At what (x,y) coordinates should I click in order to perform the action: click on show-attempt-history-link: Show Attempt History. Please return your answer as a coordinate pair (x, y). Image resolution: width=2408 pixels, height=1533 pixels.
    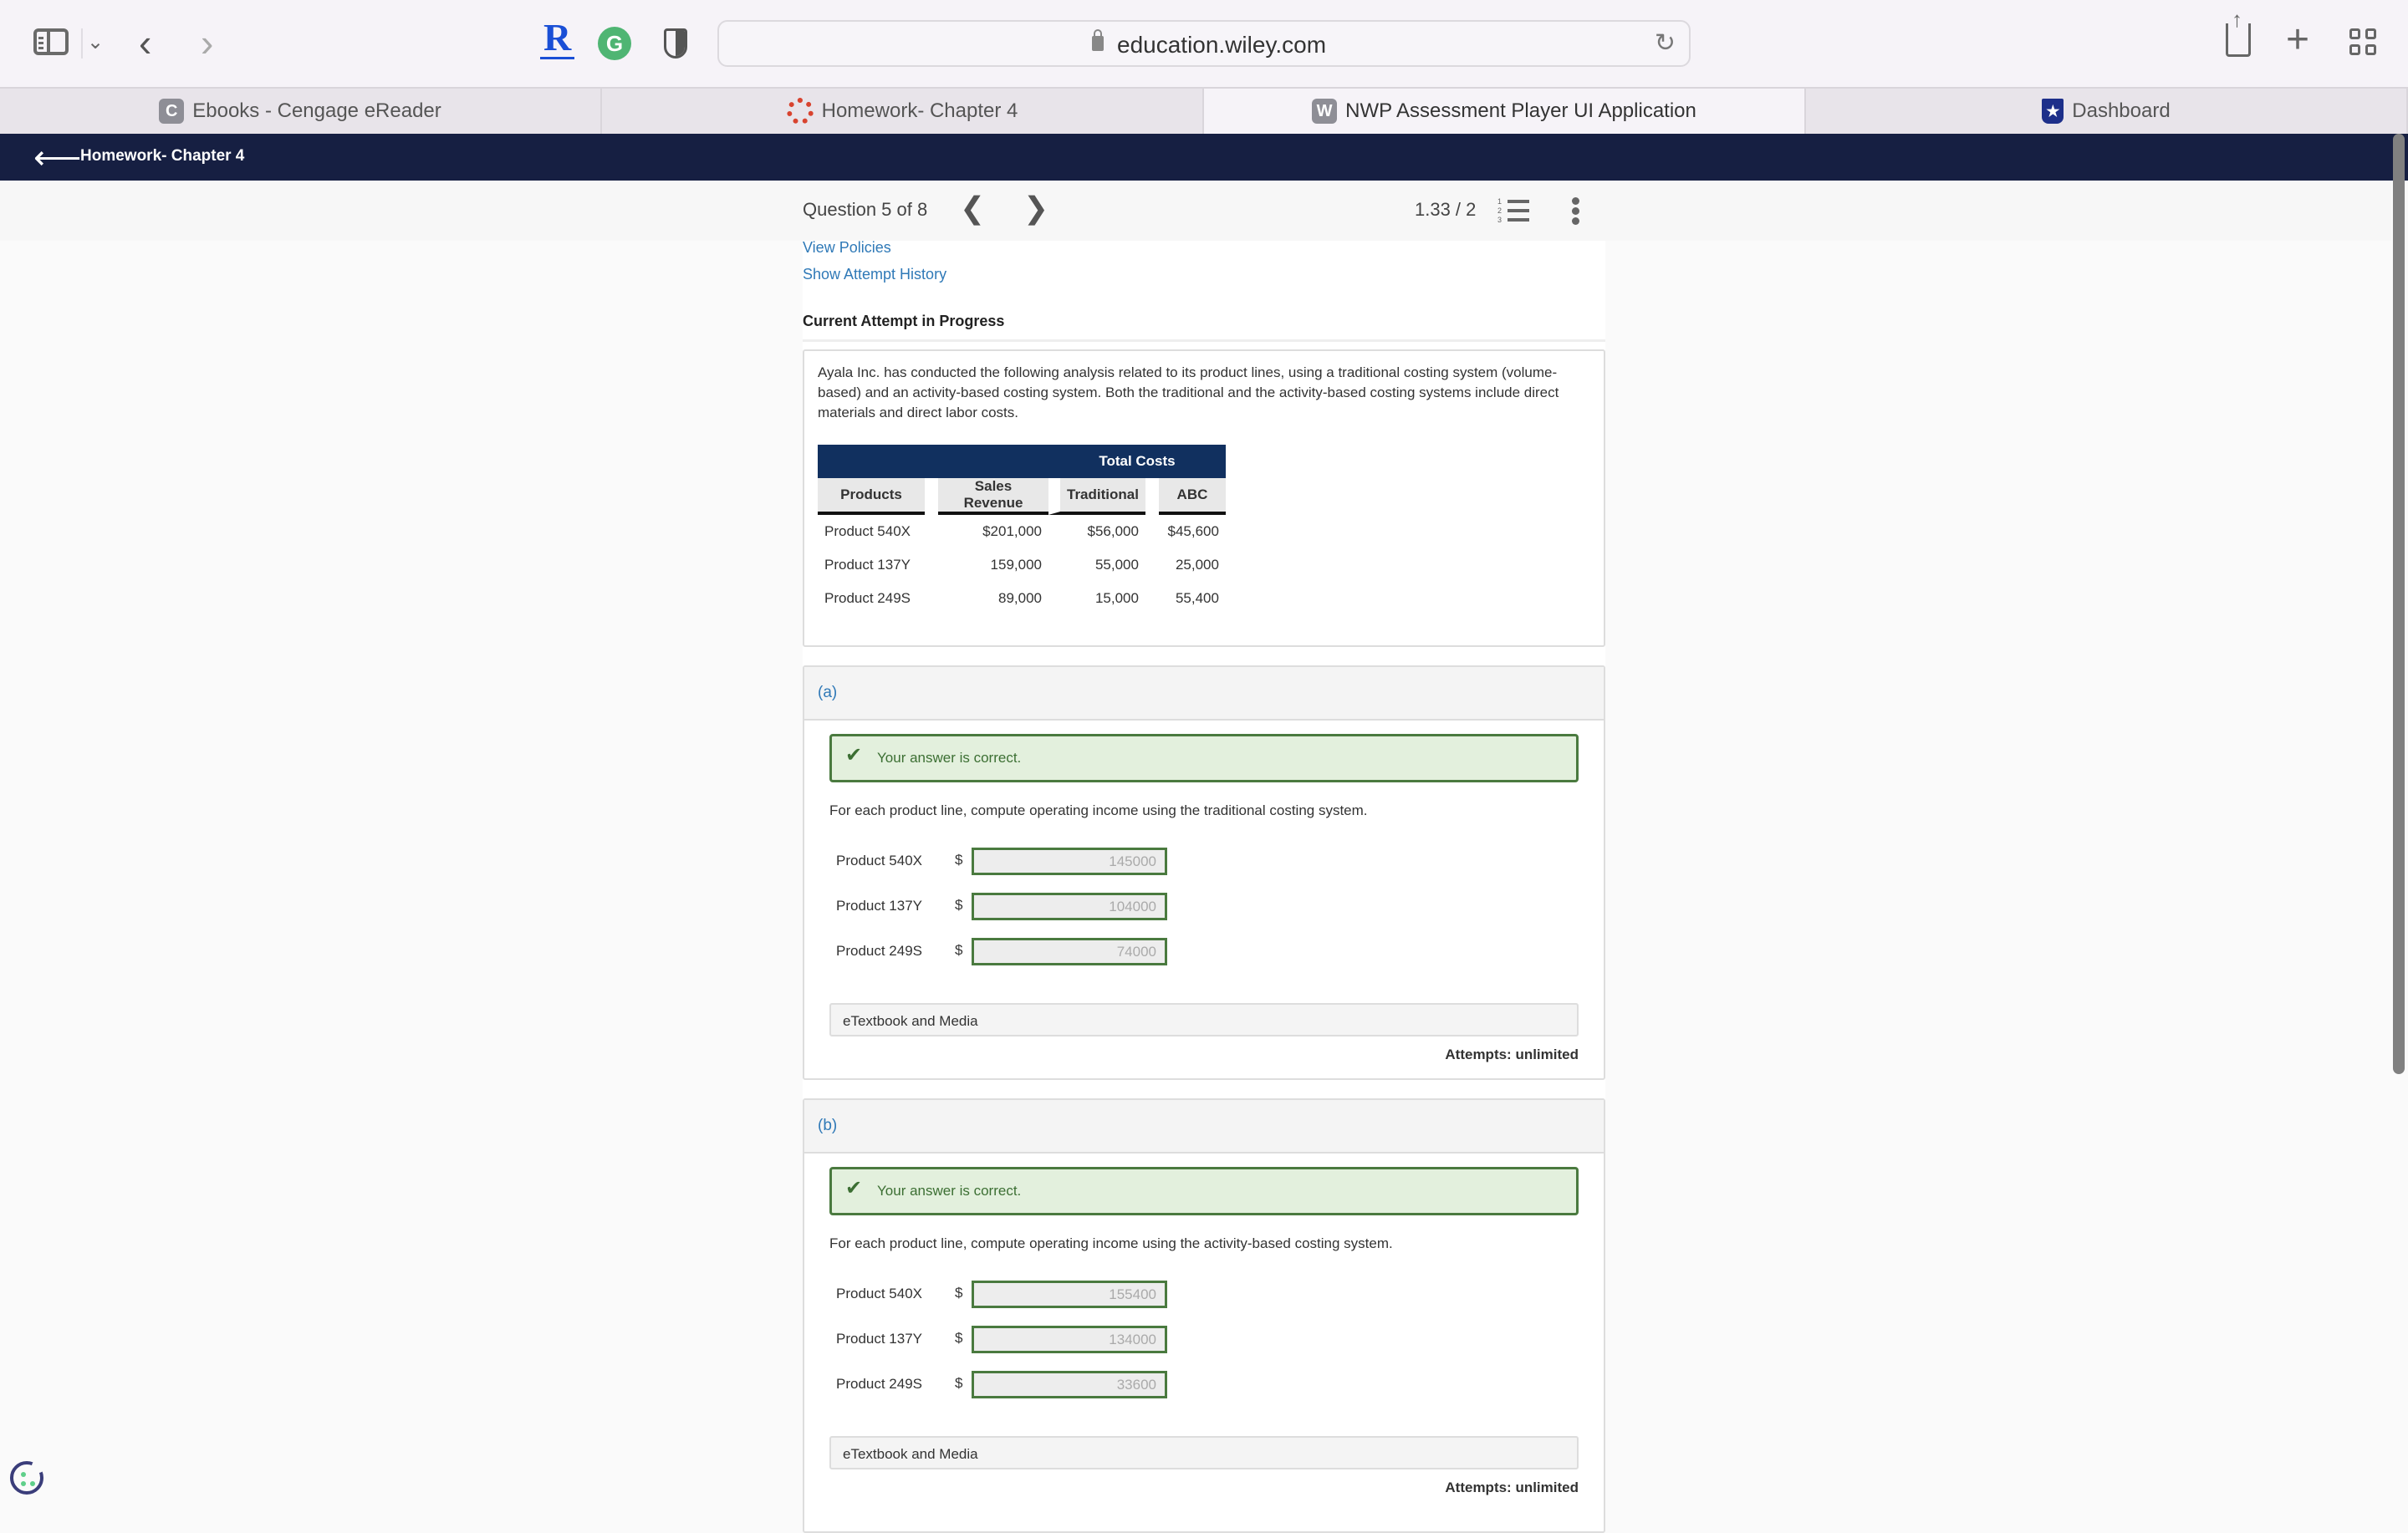
    Looking at the image, I should click on (874, 274).